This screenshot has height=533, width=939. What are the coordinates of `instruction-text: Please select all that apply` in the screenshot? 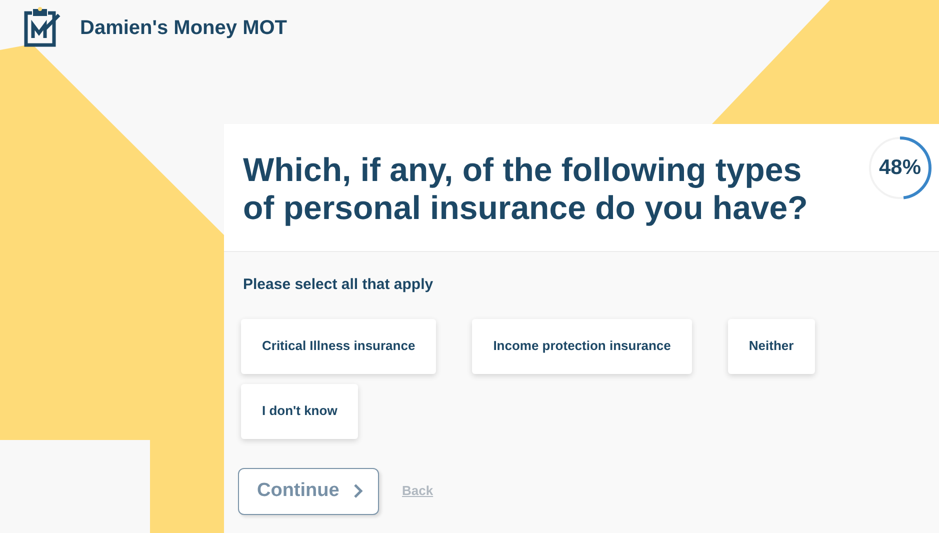 It's located at (338, 285).